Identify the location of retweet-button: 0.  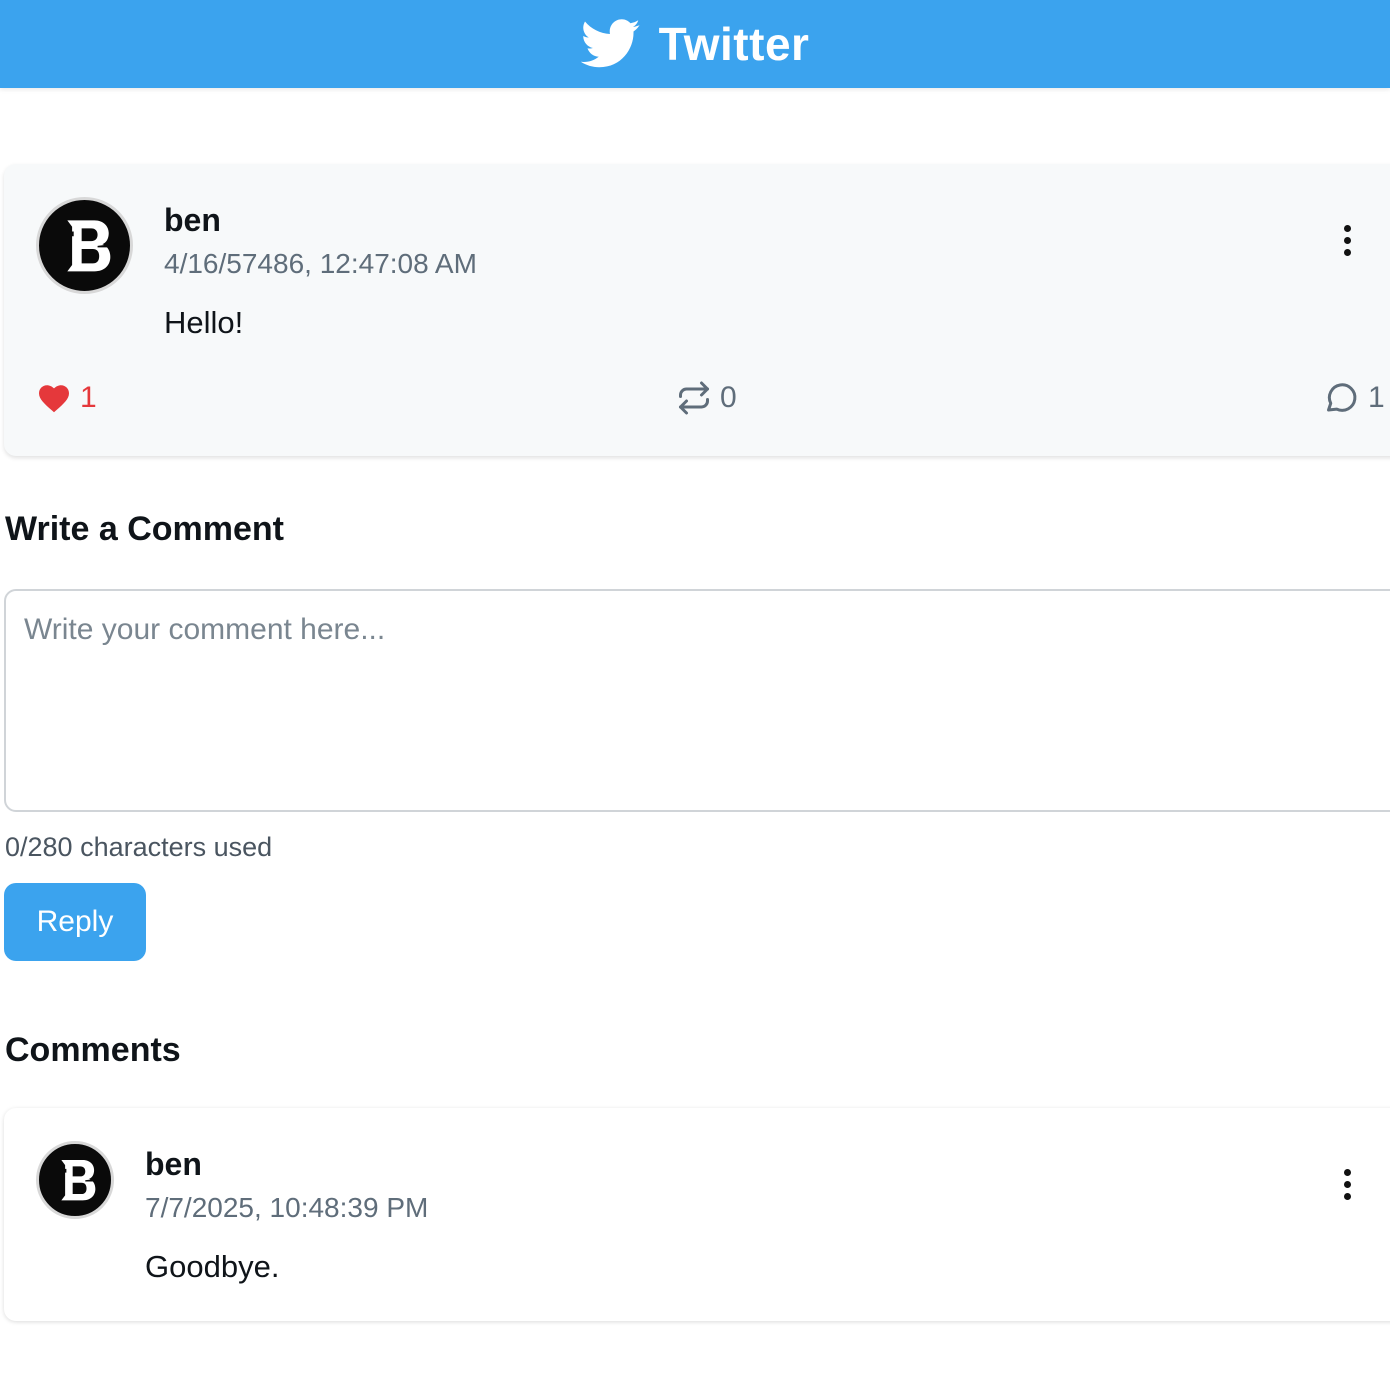
(706, 398).